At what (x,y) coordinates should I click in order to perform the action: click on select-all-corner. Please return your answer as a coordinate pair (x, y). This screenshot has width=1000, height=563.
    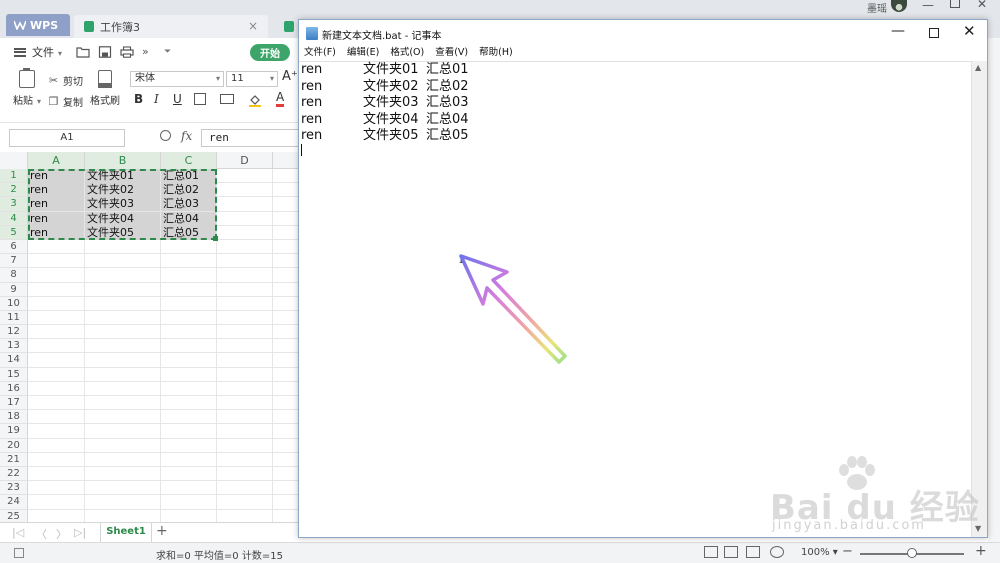
    Looking at the image, I should click on (14, 160).